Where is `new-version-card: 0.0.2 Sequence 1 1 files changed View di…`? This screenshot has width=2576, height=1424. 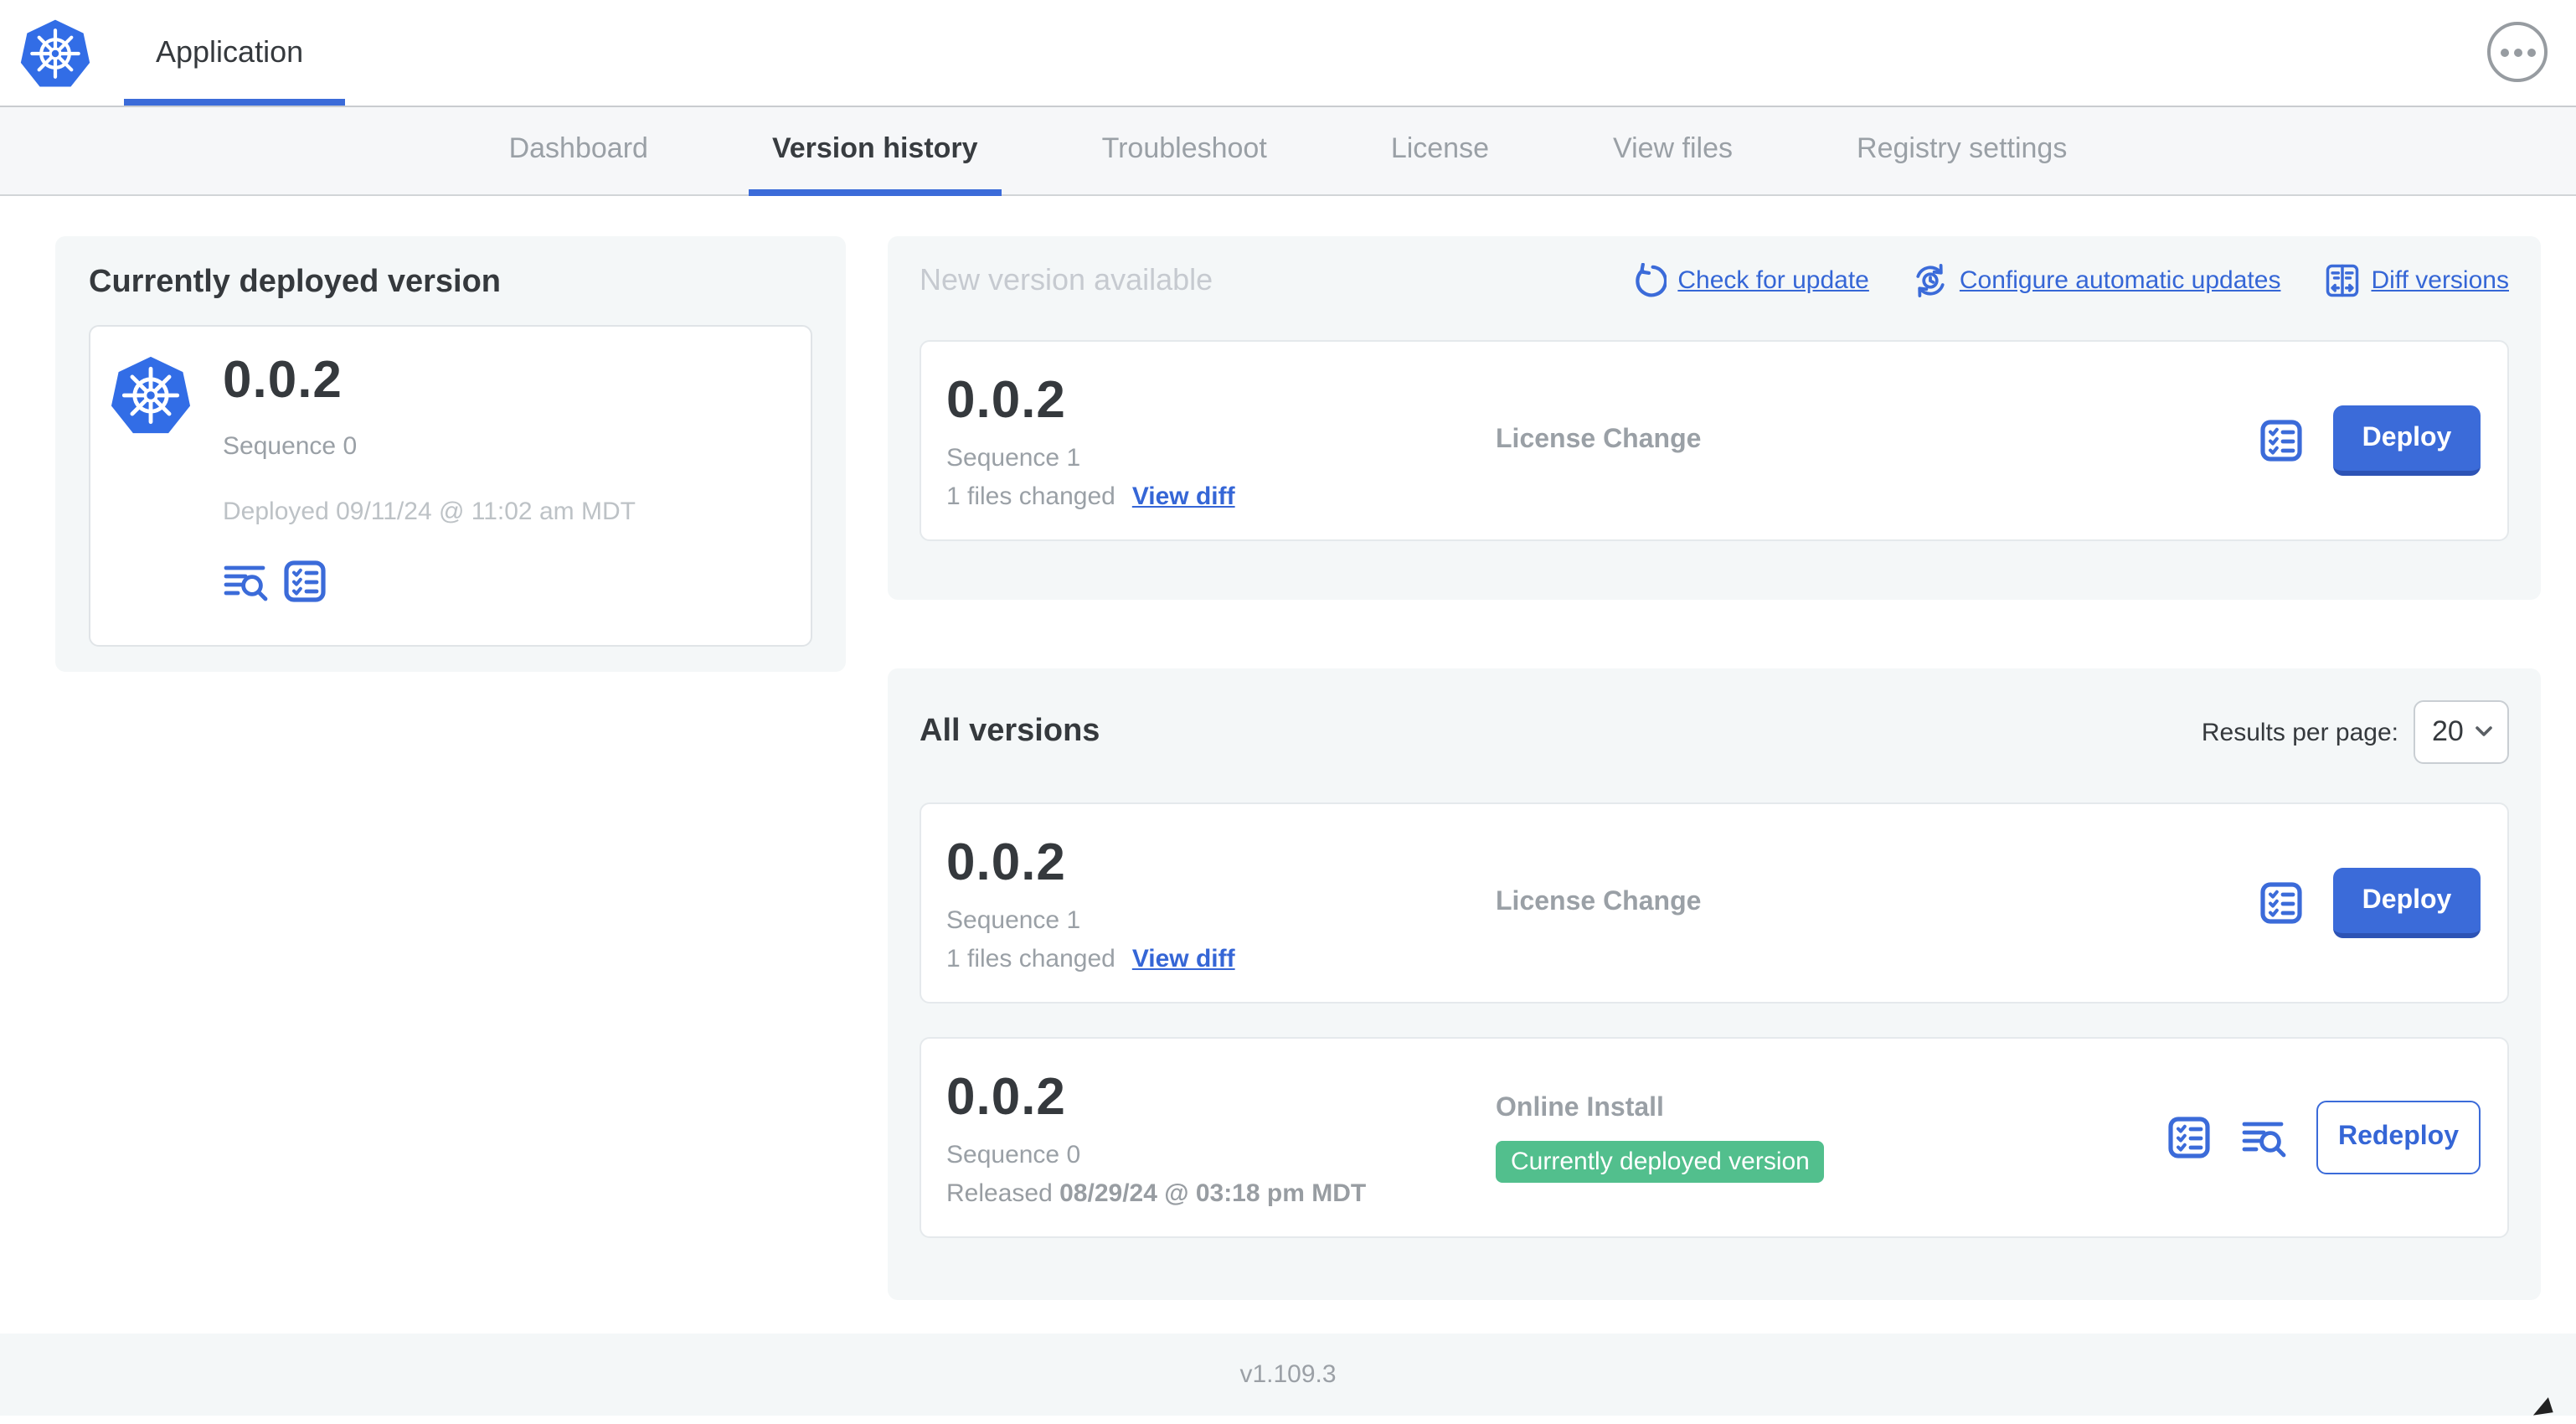
new-version-card: 0.0.2 Sequence 1 1 files changed View di… is located at coordinates (1714, 440).